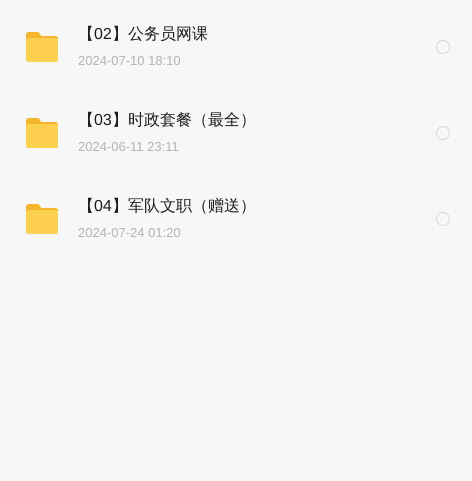 The height and width of the screenshot is (481, 472). What do you see at coordinates (130, 232) in the screenshot?
I see `modified-date: 2024-07-24 01:20` at bounding box center [130, 232].